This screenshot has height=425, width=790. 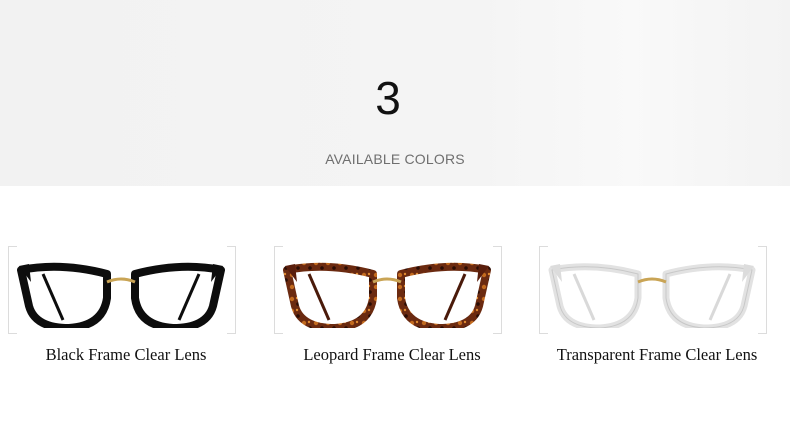 I want to click on product-option-transparent: Transparent Frame Clear Lens, so click(x=662, y=303).